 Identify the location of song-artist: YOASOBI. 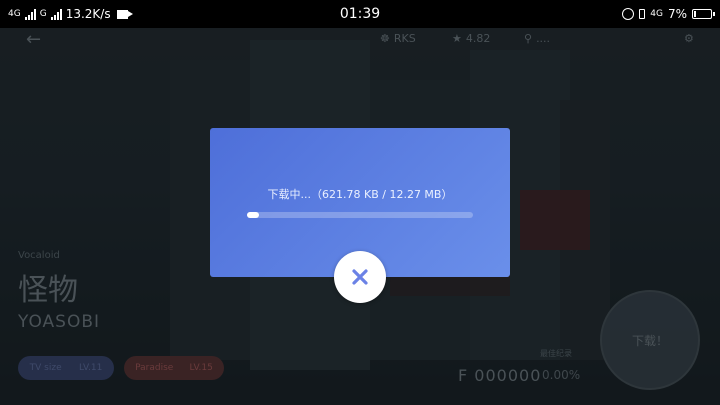
(59, 322).